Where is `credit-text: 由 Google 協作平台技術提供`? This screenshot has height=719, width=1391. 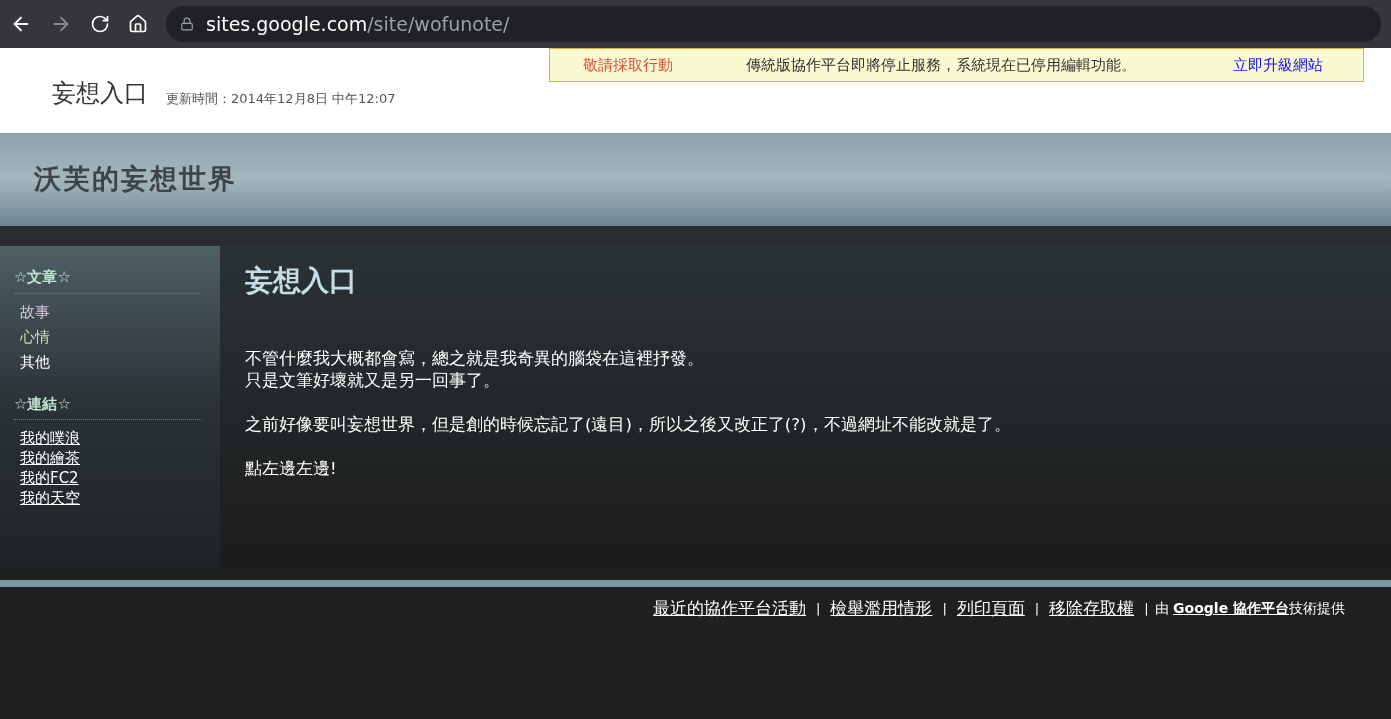
credit-text: 由 Google 協作平台技術提供 is located at coordinates (1249, 609).